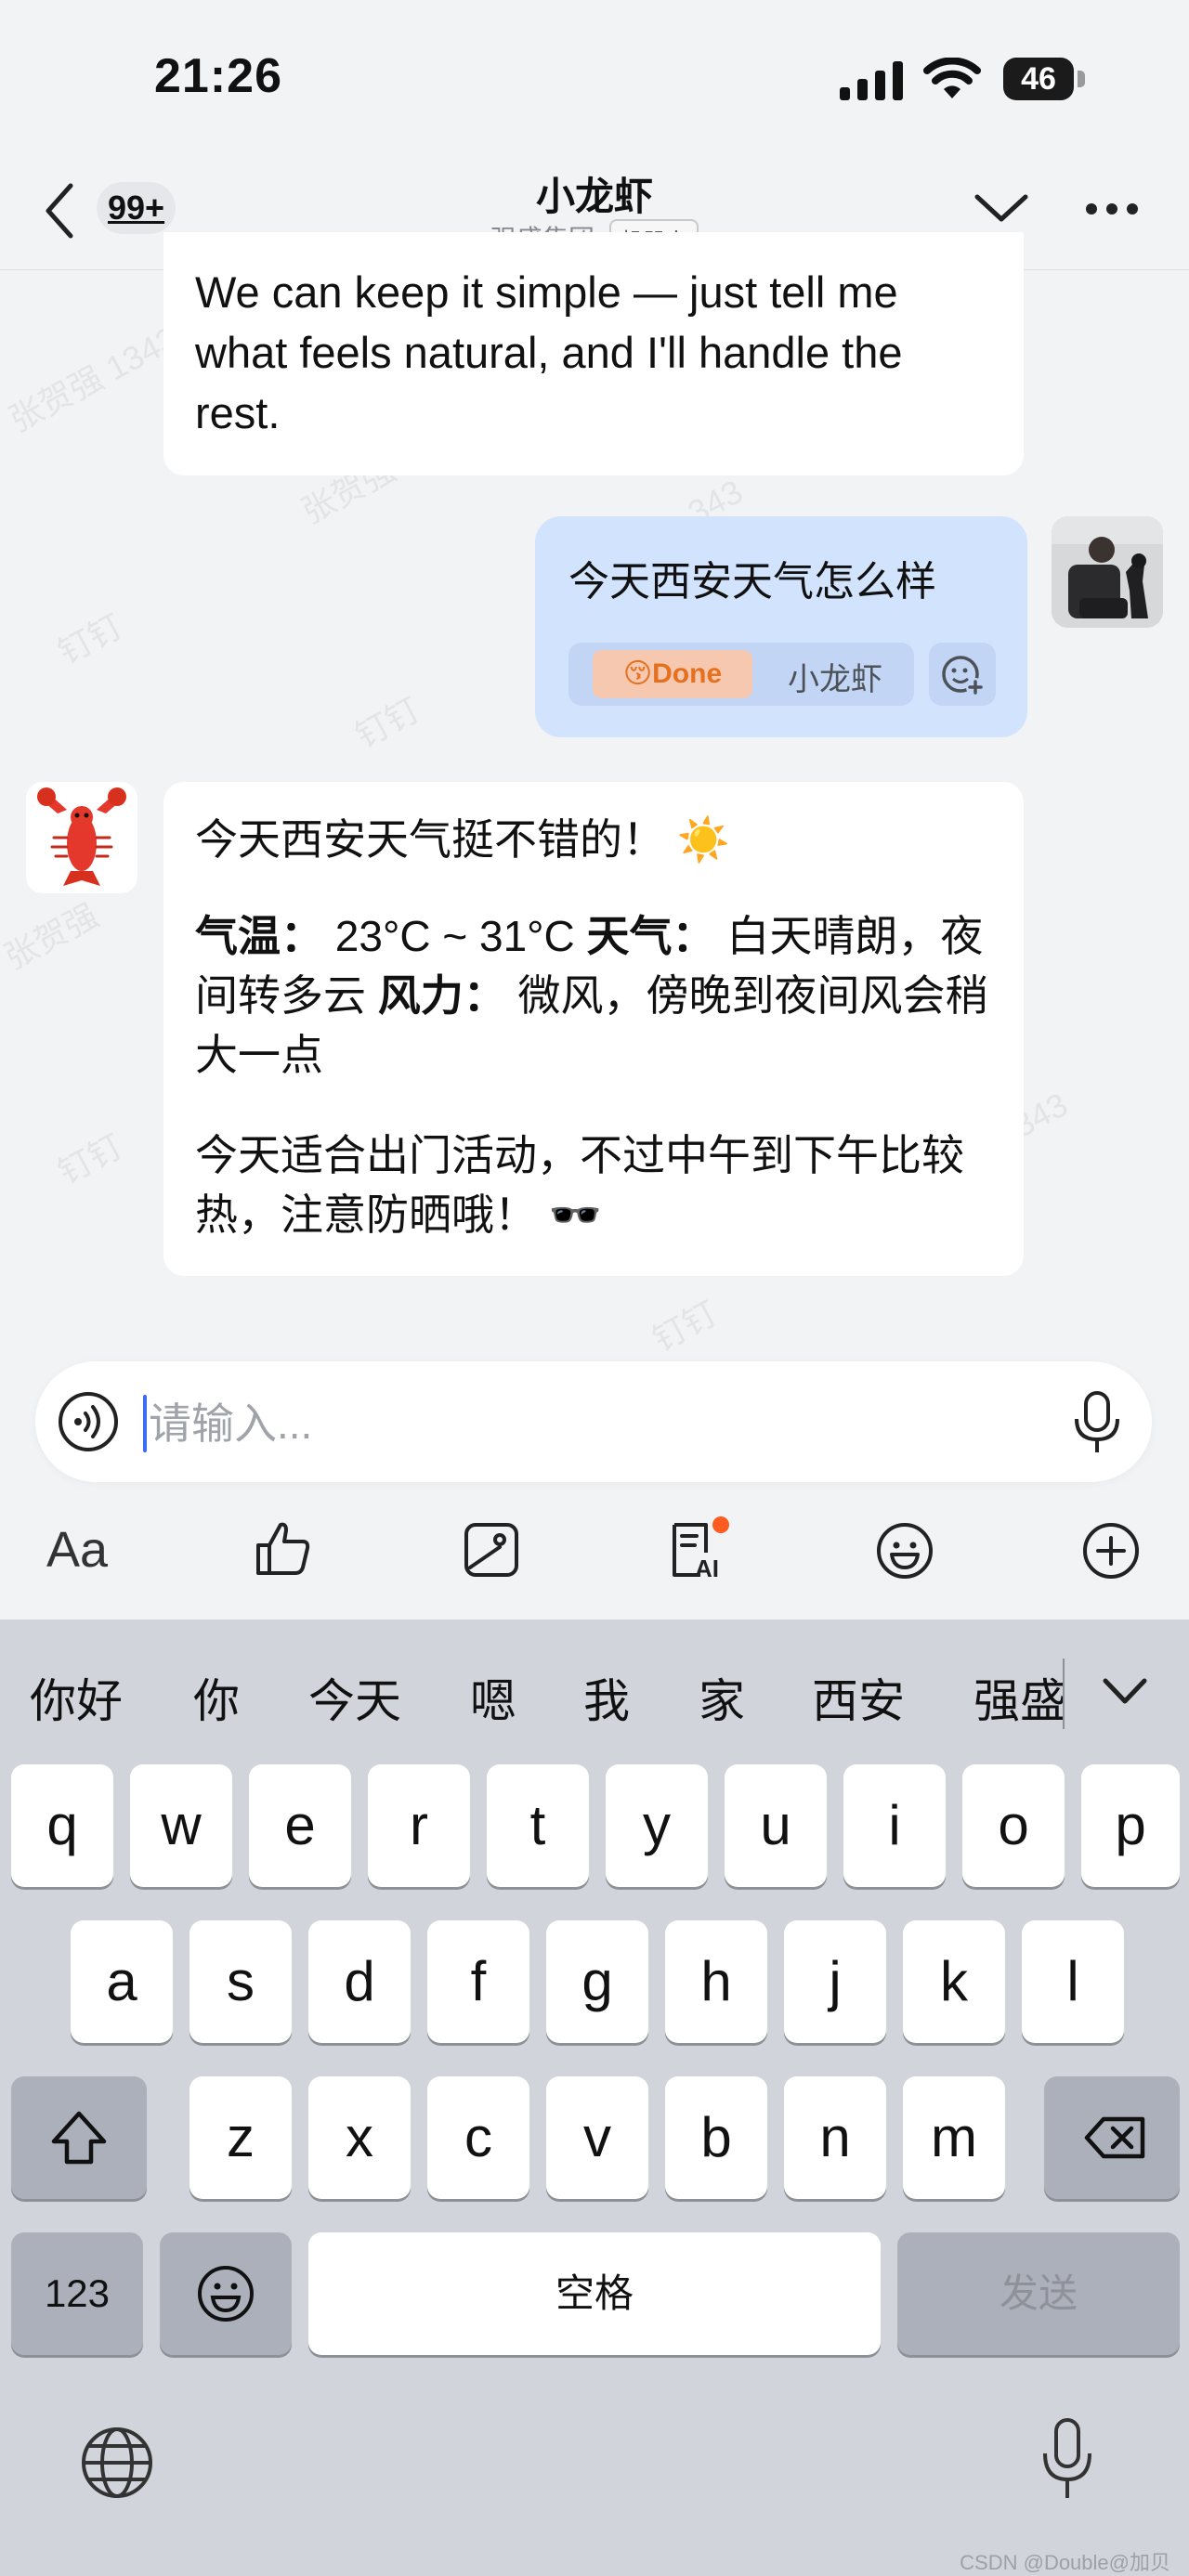  Describe the element at coordinates (1038, 79) in the screenshot. I see `battery-indicator: 46` at that location.